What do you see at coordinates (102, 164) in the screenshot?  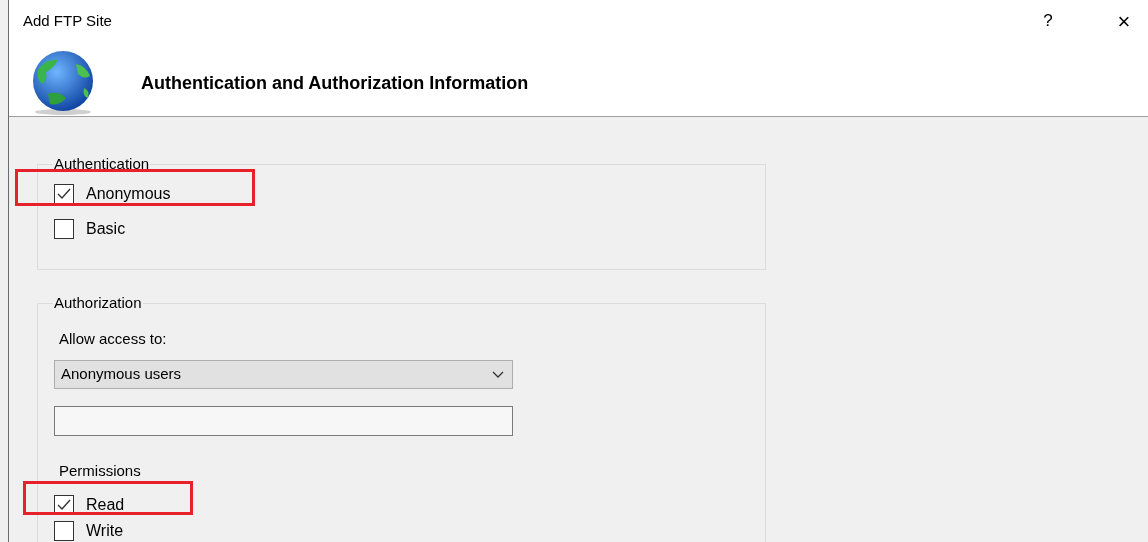 I see `group-label: Authentication` at bounding box center [102, 164].